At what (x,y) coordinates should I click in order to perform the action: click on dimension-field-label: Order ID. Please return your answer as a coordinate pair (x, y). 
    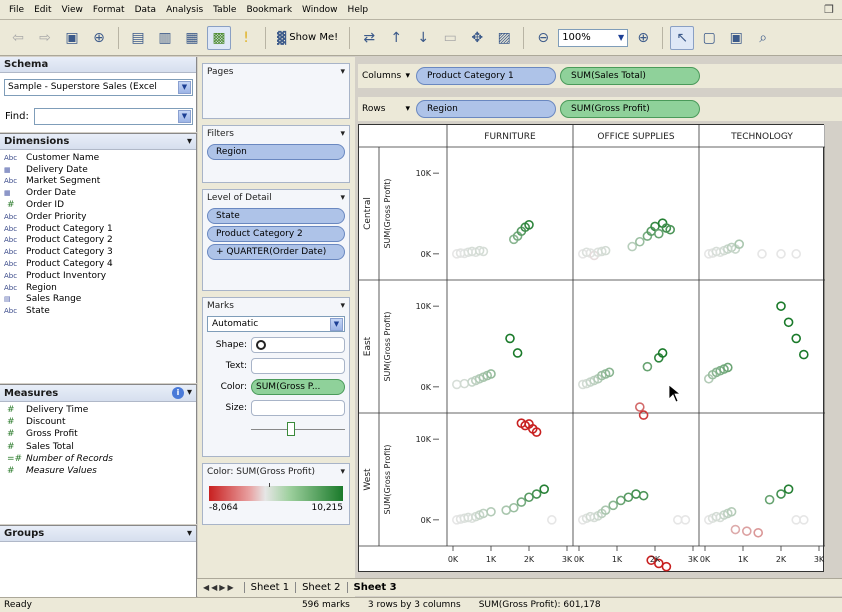
    Looking at the image, I should click on (45, 205).